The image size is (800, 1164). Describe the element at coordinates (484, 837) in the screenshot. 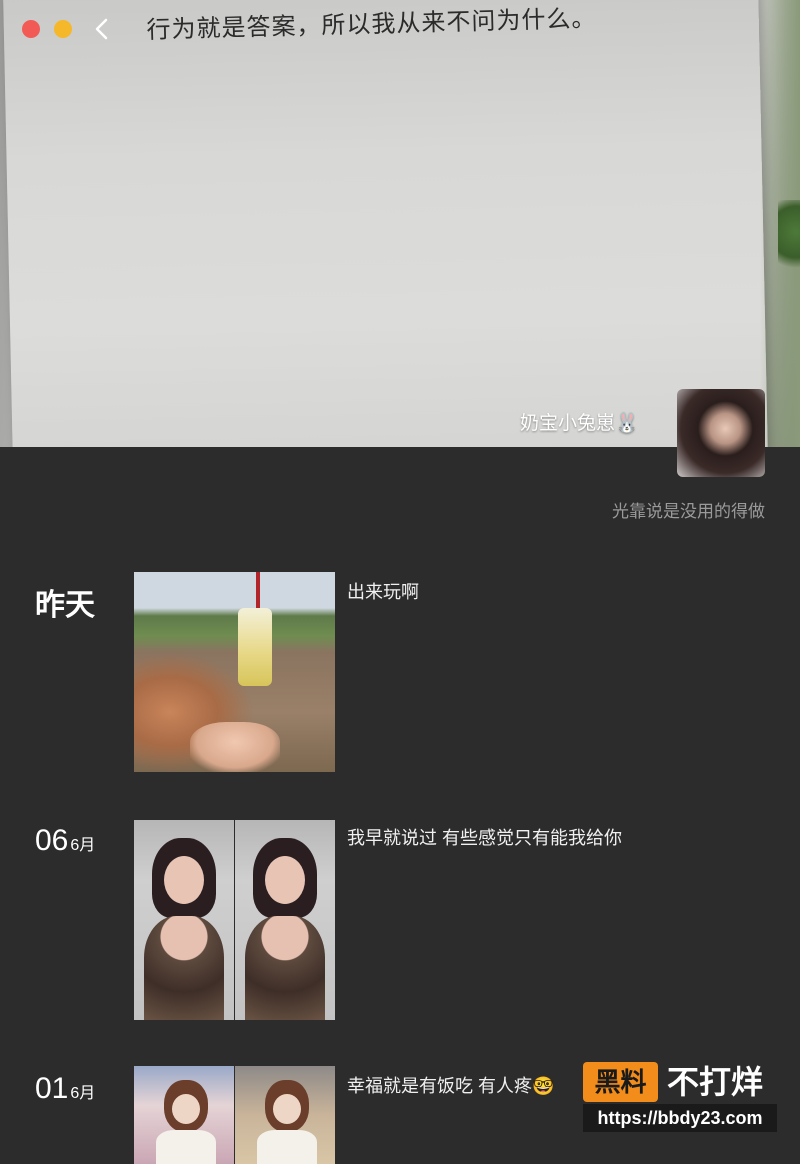

I see `moment-text: 我早就说过 有些感觉只有能我给你` at that location.